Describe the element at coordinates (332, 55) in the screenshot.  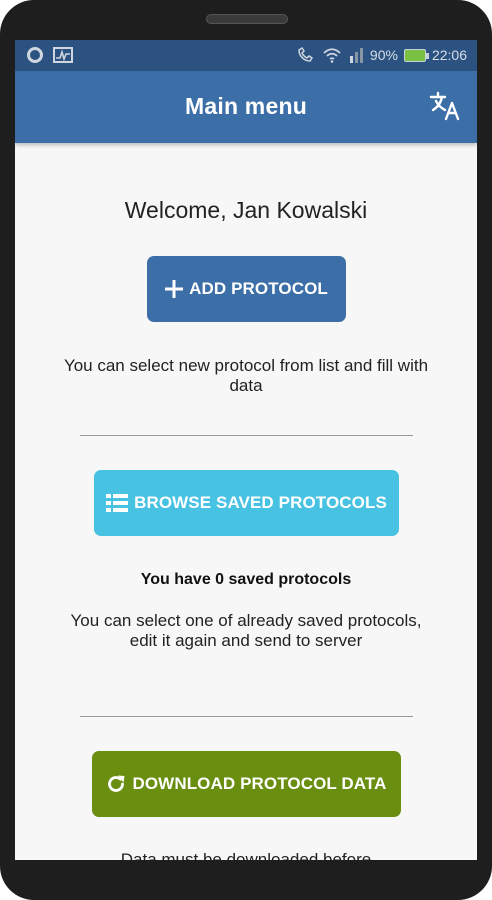
I see `wifi-icon` at that location.